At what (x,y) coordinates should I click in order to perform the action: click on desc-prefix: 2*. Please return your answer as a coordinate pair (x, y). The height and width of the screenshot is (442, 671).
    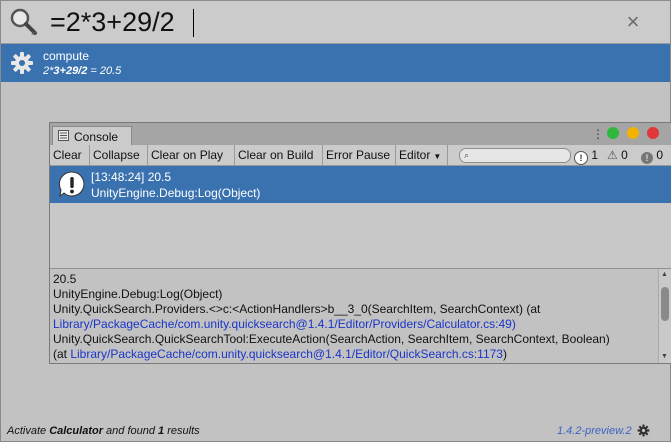
    Looking at the image, I should click on (48, 71).